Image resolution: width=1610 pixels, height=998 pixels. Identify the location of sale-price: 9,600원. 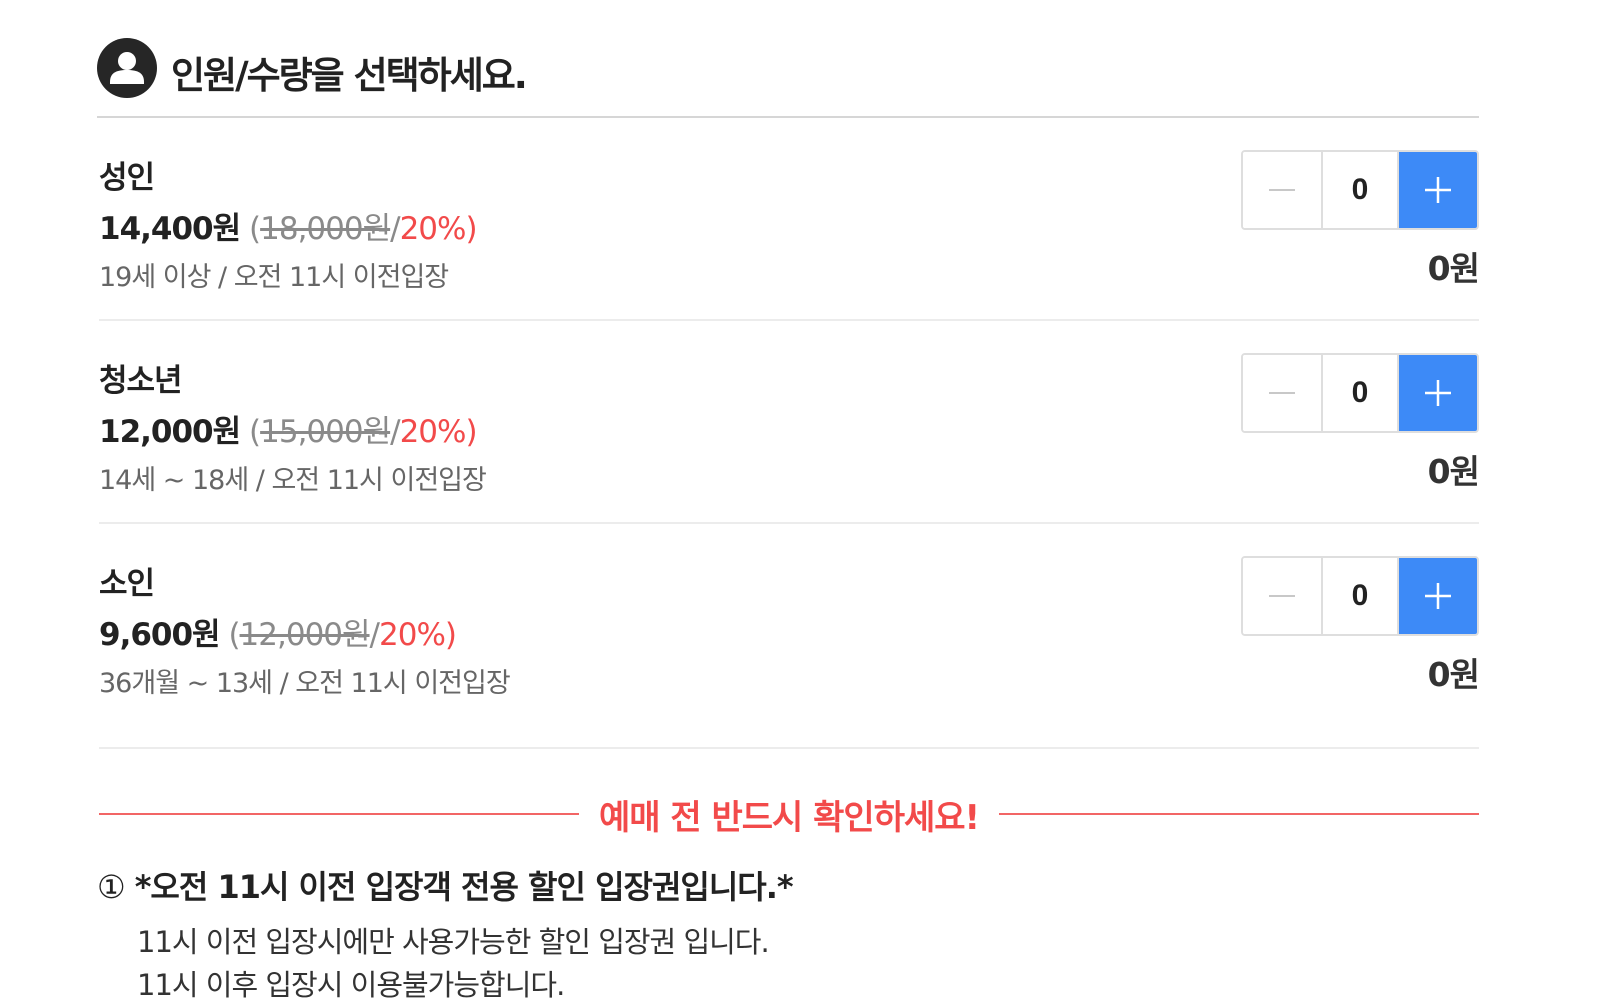
(160, 635).